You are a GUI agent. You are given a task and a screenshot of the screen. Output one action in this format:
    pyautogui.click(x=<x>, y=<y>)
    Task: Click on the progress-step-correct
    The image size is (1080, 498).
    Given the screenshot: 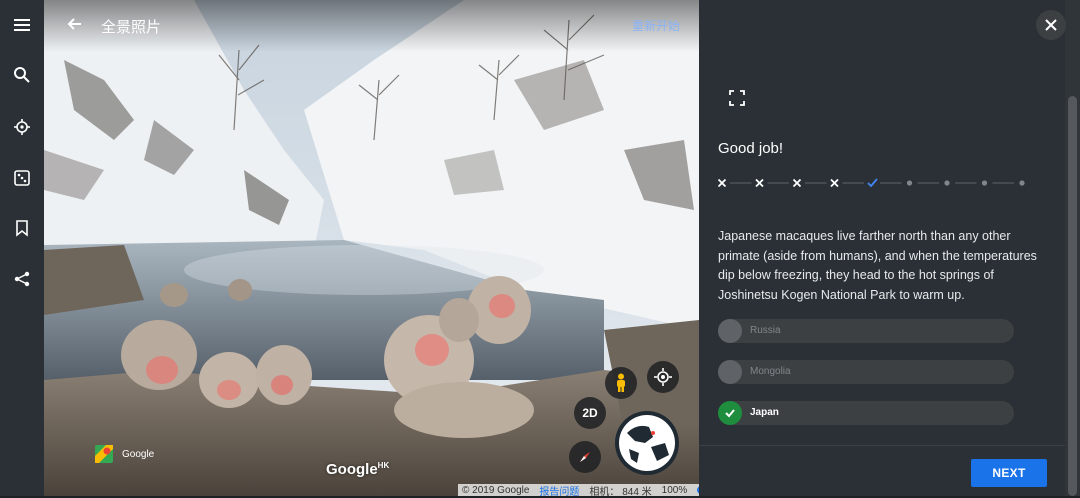 What is the action you would take?
    pyautogui.click(x=872, y=183)
    